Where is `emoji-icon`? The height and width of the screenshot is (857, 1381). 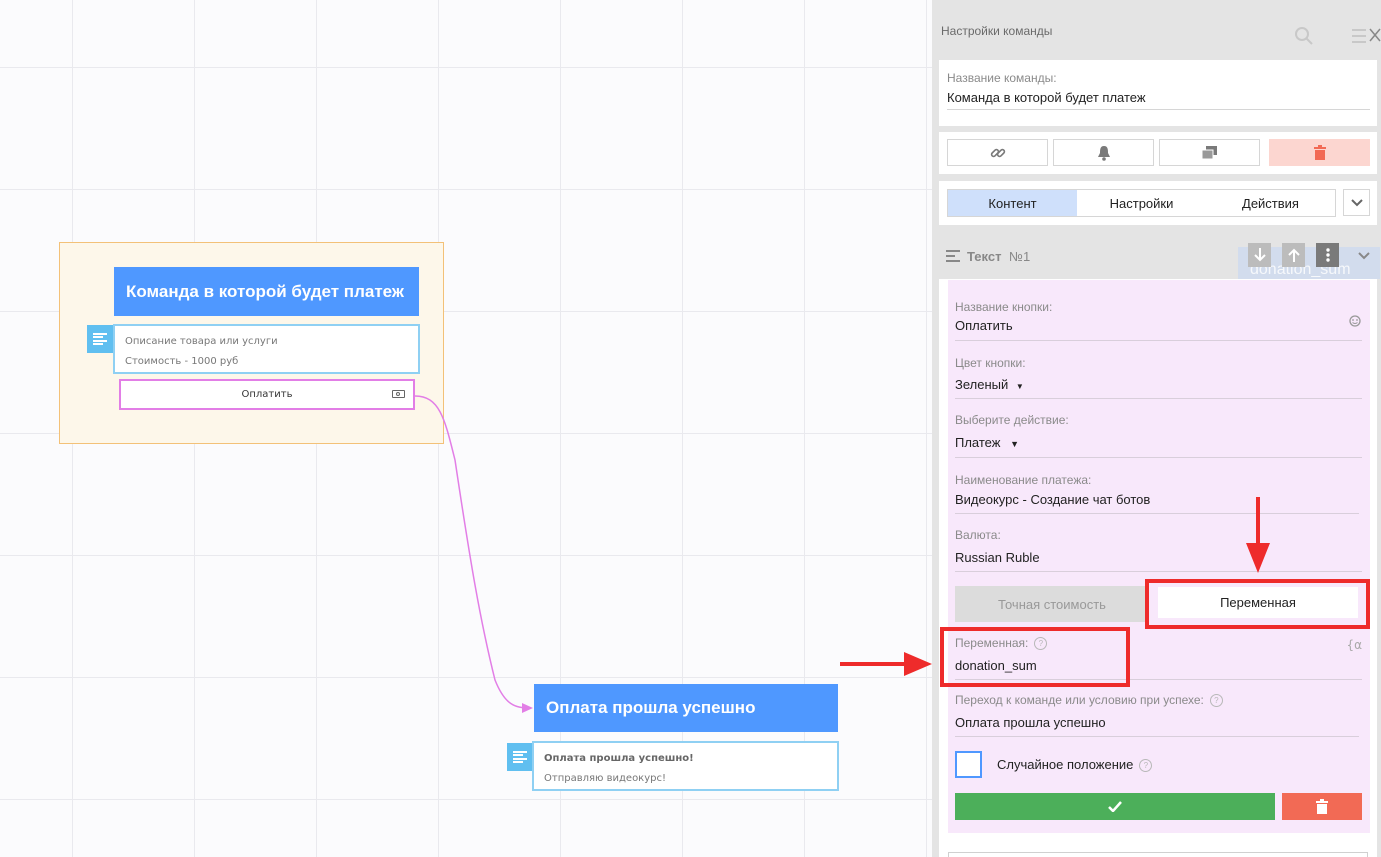 emoji-icon is located at coordinates (1355, 321).